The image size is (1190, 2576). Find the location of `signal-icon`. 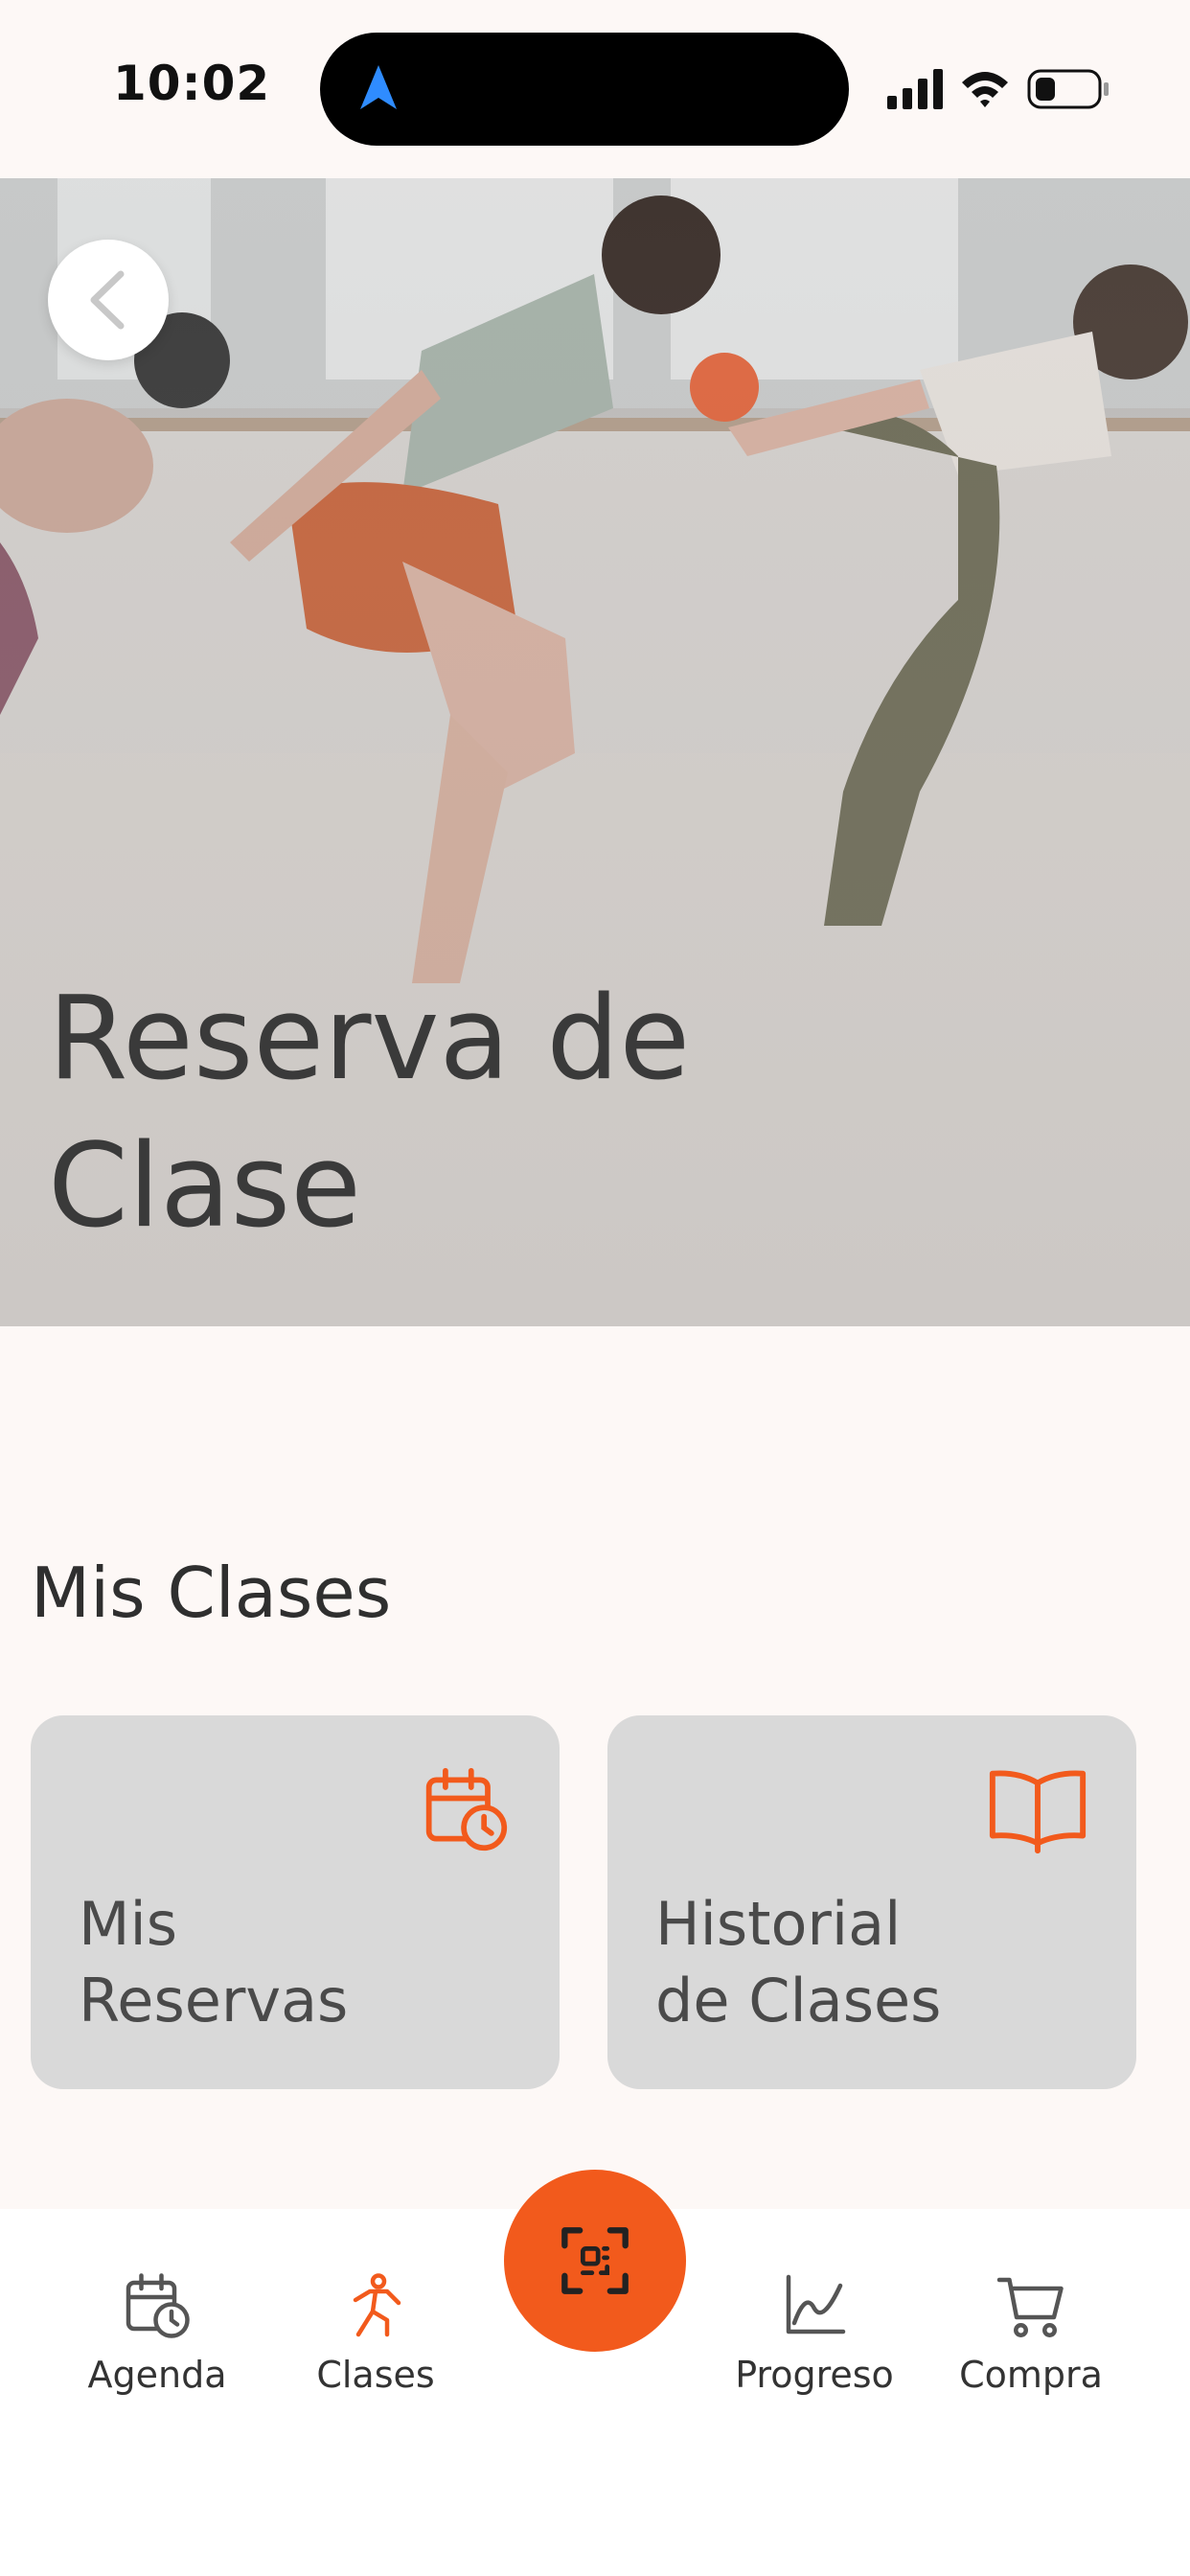

signal-icon is located at coordinates (915, 89).